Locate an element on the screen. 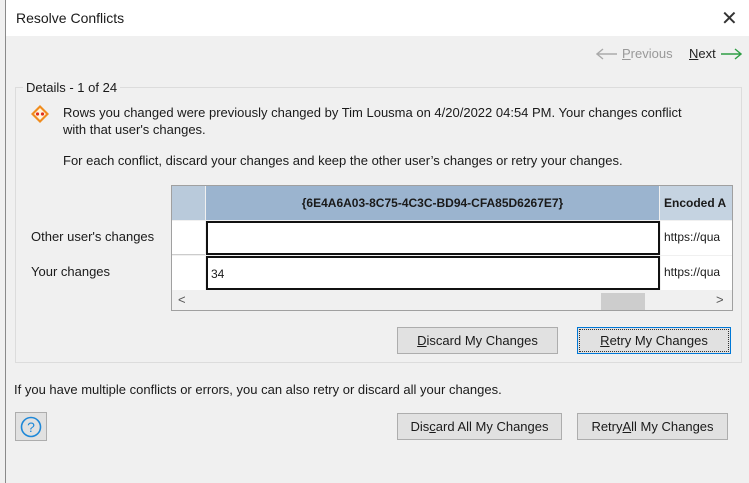 This screenshot has width=749, height=483. previous-button: Previous is located at coordinates (634, 53).